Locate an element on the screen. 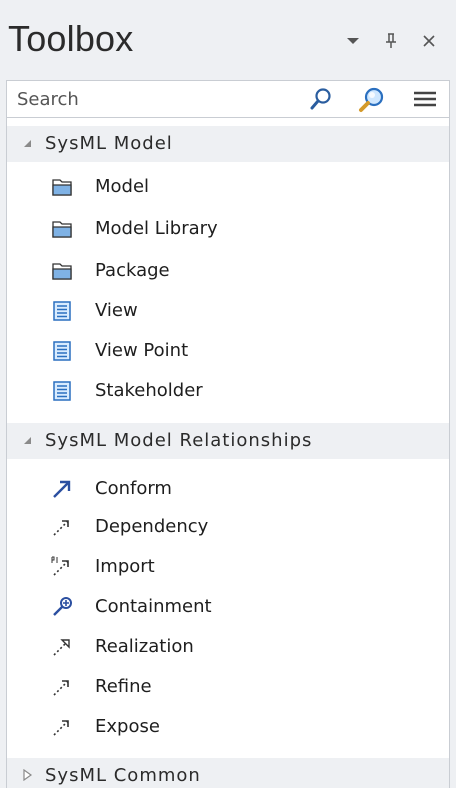  panel-title: Toolbox is located at coordinates (71, 38).